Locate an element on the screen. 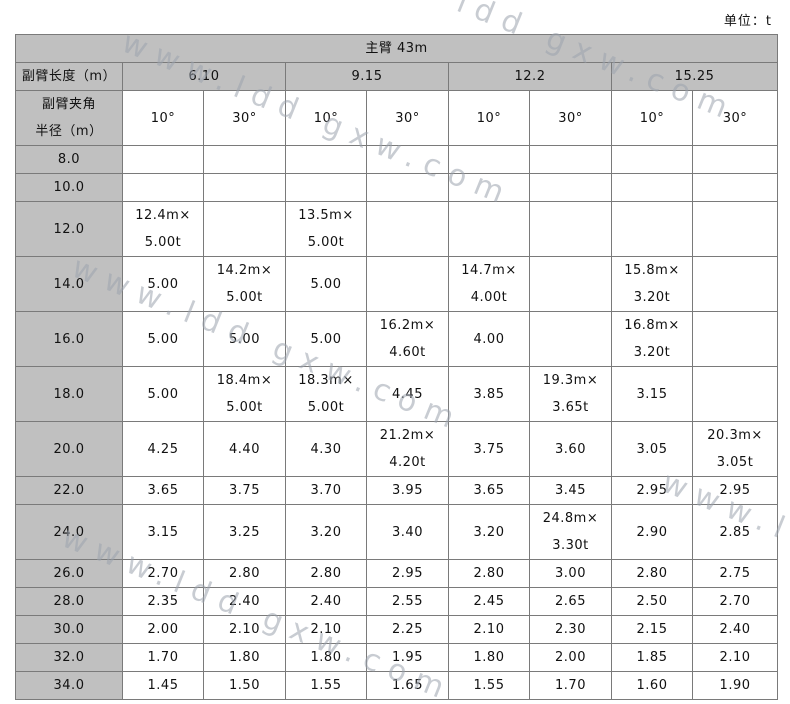  radius-cell: 20.0 is located at coordinates (69, 449).